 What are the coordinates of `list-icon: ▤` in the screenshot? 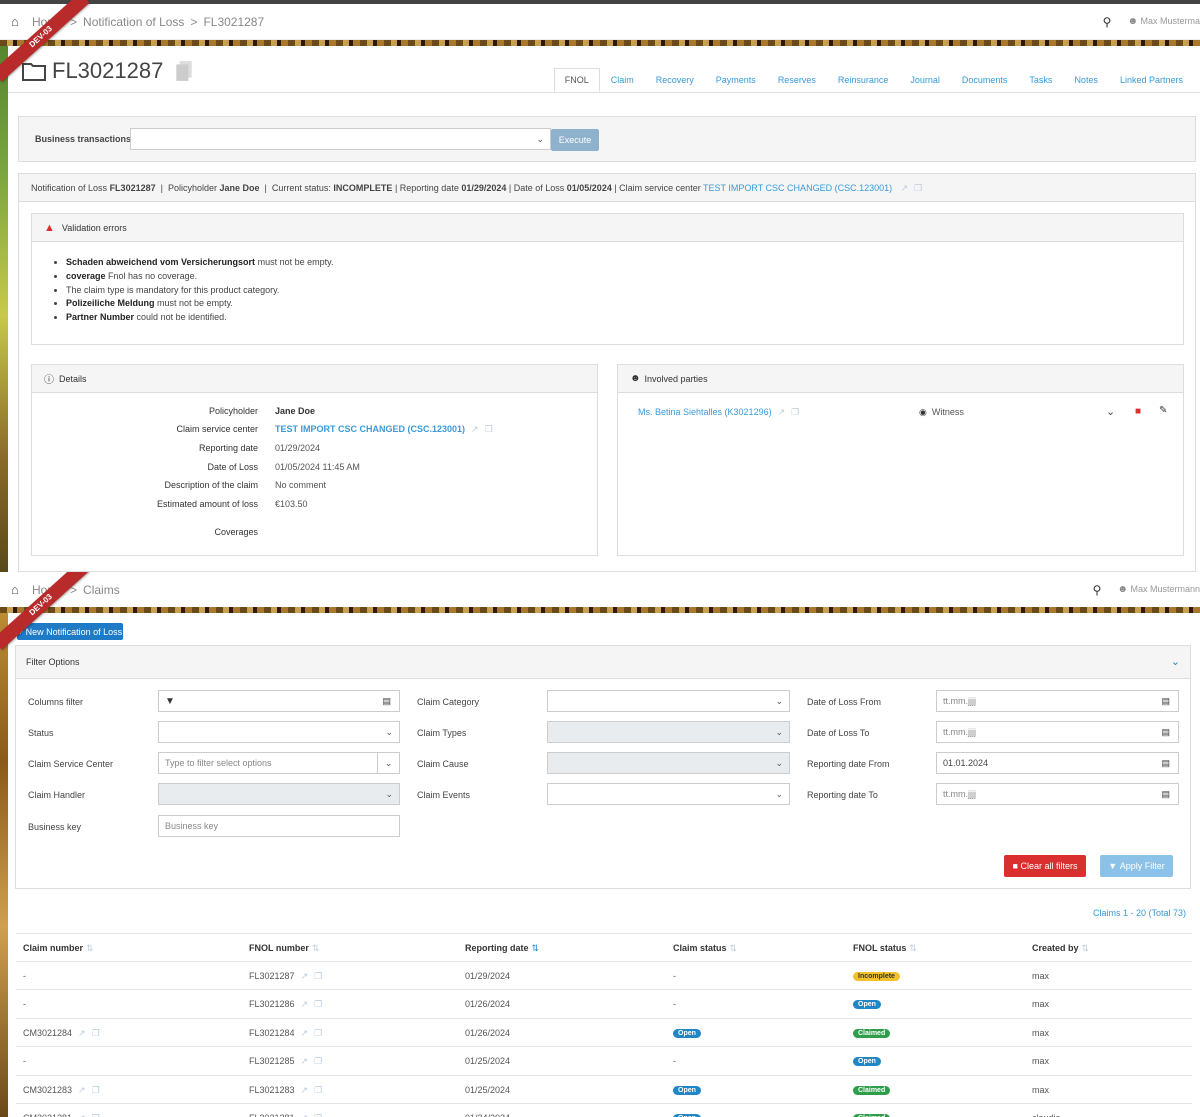 It's located at (386, 701).